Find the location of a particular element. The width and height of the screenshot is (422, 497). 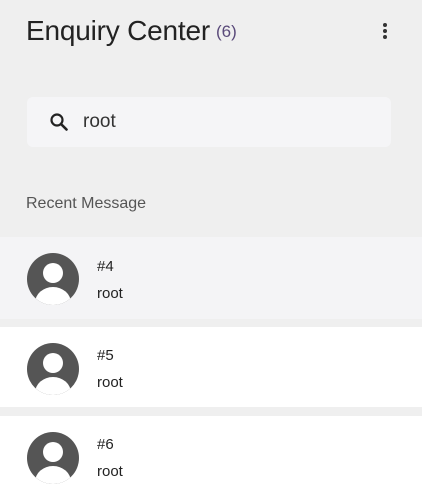

more-options-button is located at coordinates (385, 31).